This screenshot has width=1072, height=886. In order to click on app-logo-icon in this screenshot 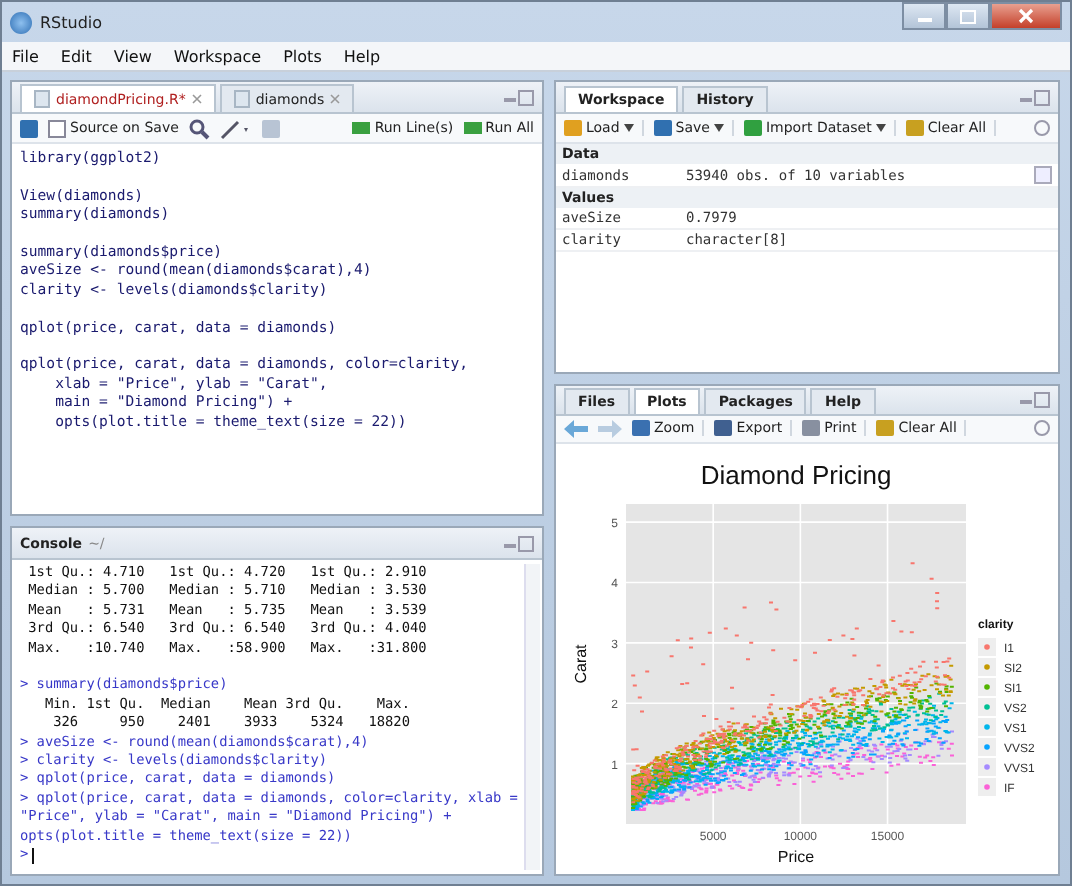, I will do `click(21, 22)`.